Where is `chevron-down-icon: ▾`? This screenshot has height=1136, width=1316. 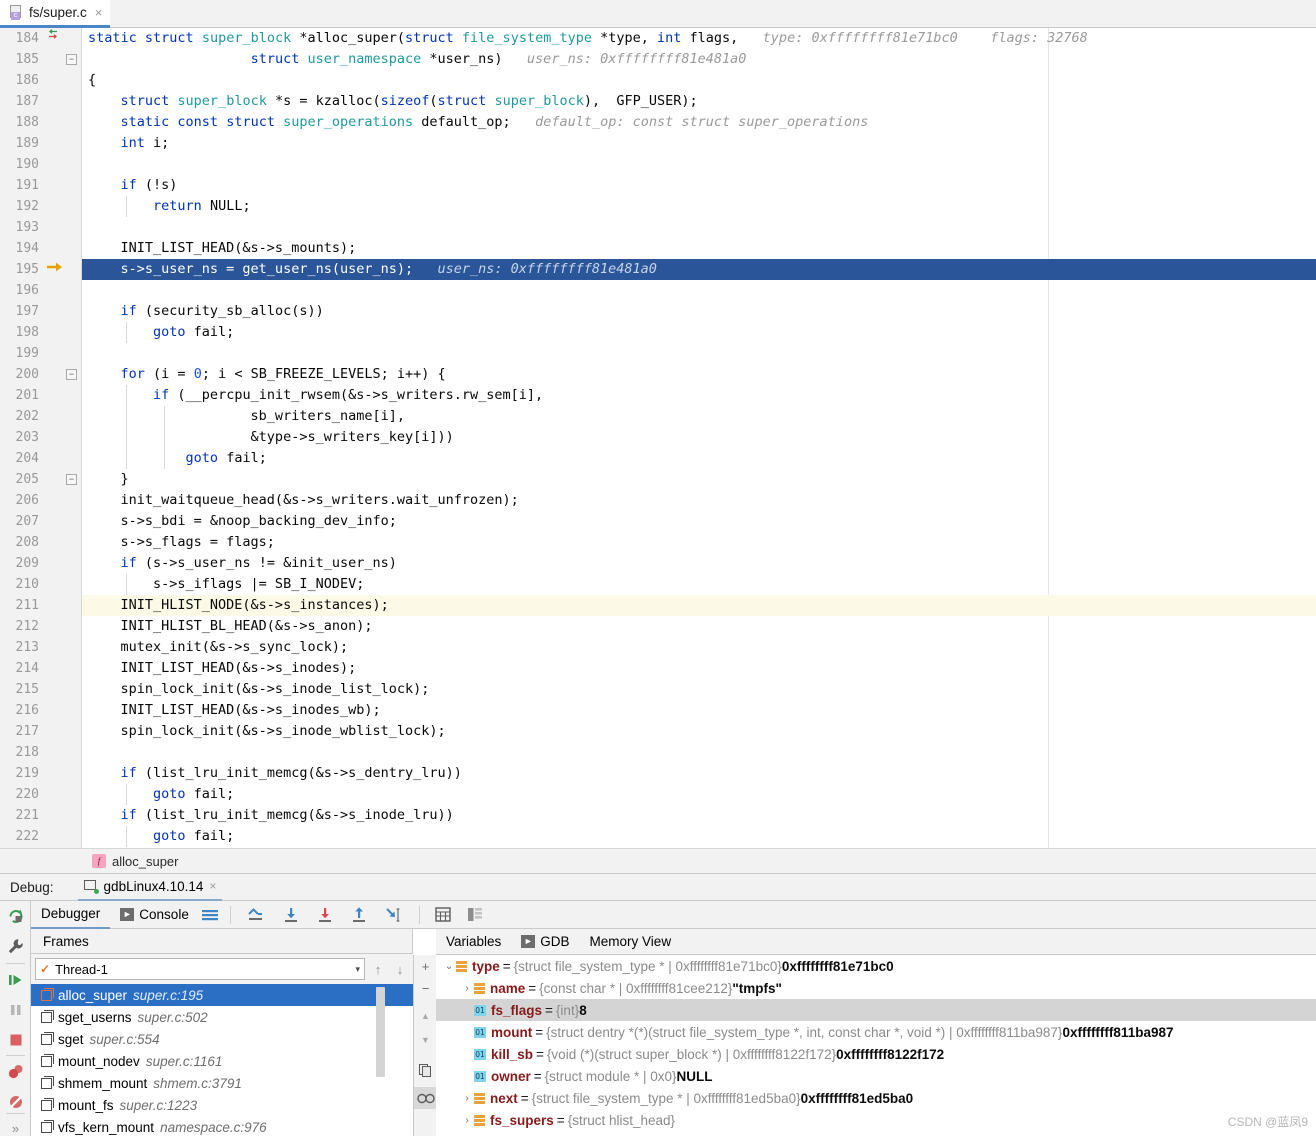
chevron-down-icon: ▾ is located at coordinates (357, 969).